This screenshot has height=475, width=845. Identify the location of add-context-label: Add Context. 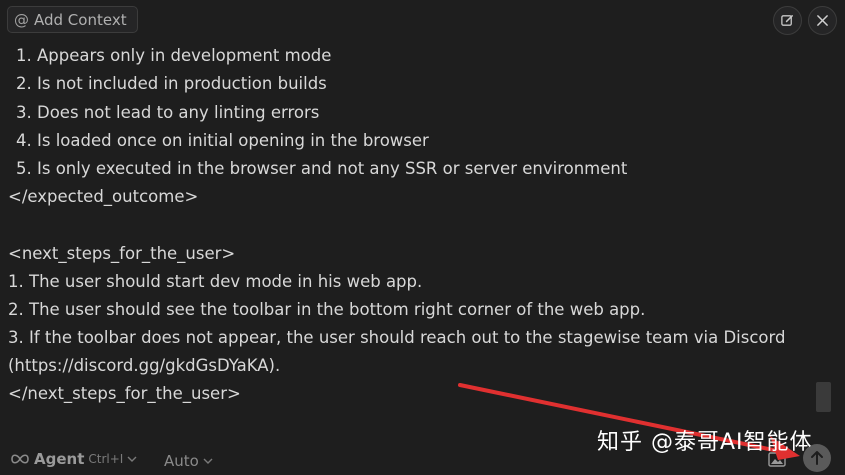
(80, 19).